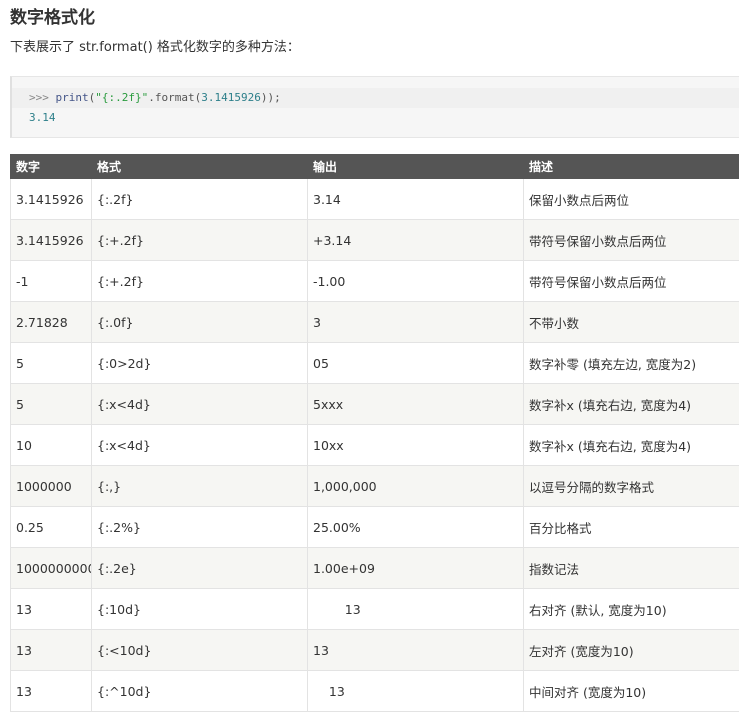 This screenshot has width=739, height=712. Describe the element at coordinates (199, 199) in the screenshot. I see `cell-format: {:.2f}` at that location.